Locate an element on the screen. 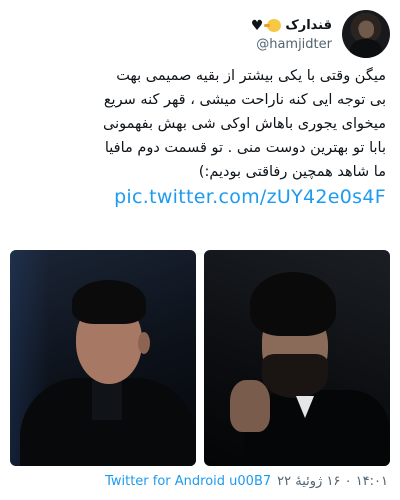 This screenshot has height=500, width=400. hatching-chick-icon is located at coordinates (273, 25).